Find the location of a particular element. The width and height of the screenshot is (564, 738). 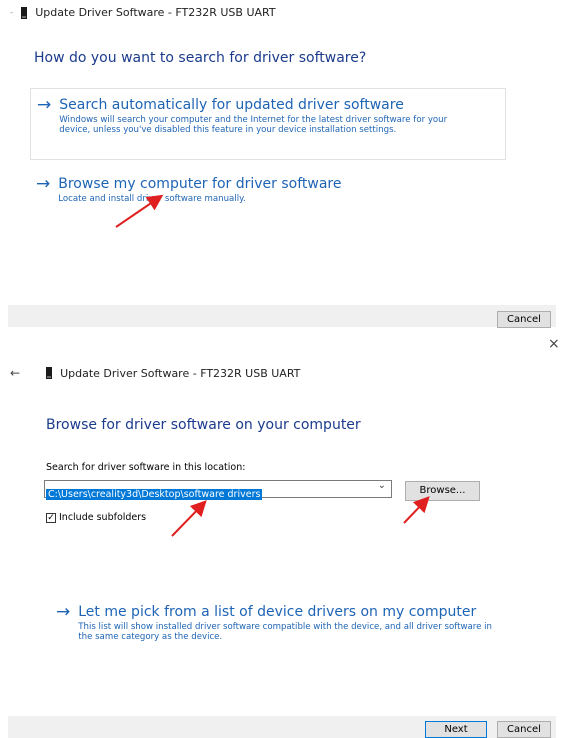

annotation-arrow-path is located at coordinates (189, 518).